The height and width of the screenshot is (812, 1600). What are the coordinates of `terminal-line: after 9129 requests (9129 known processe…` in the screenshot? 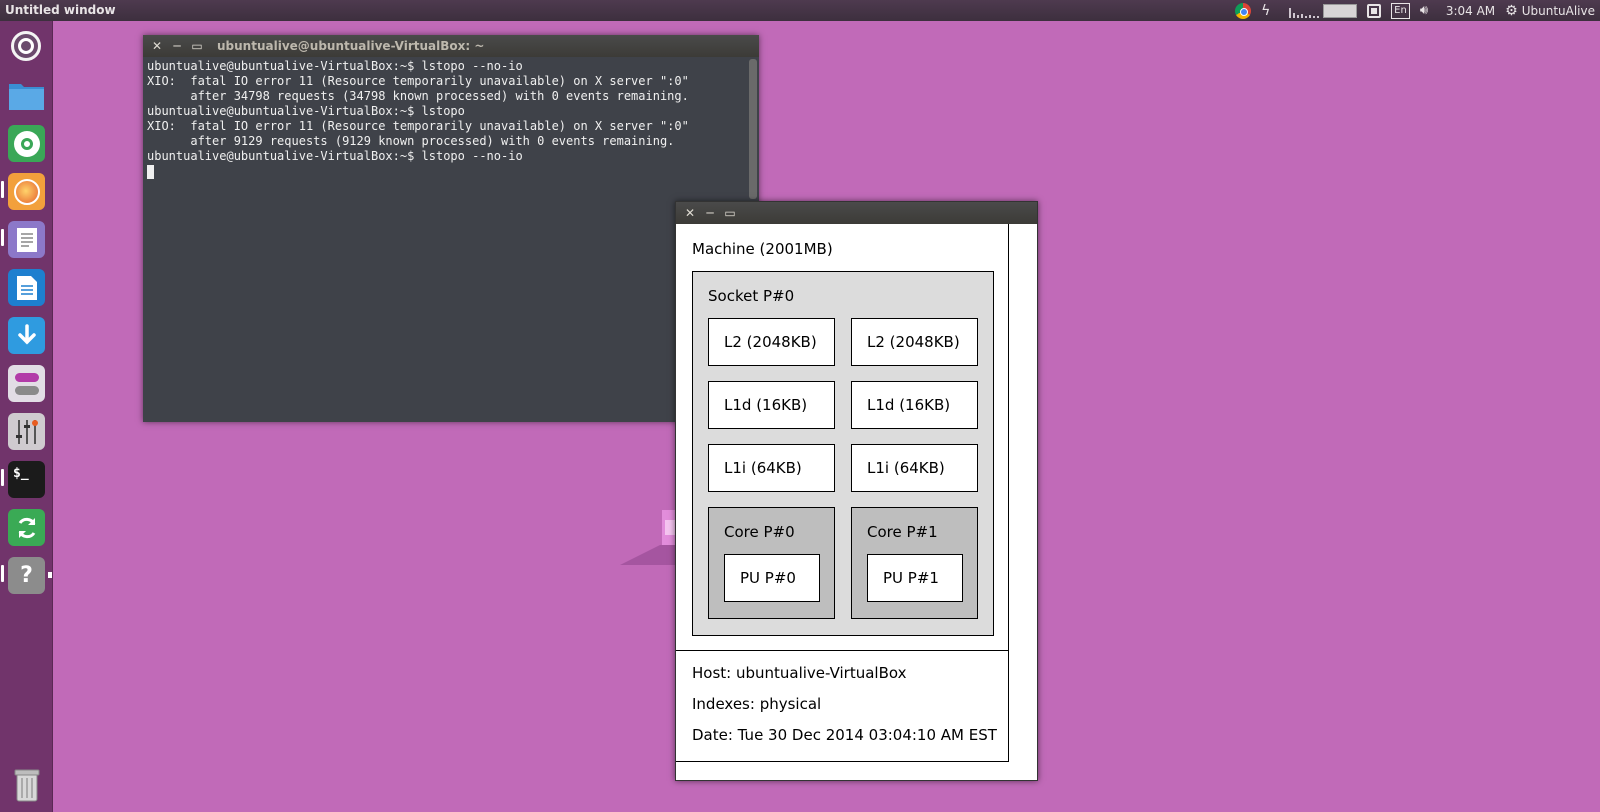 It's located at (411, 141).